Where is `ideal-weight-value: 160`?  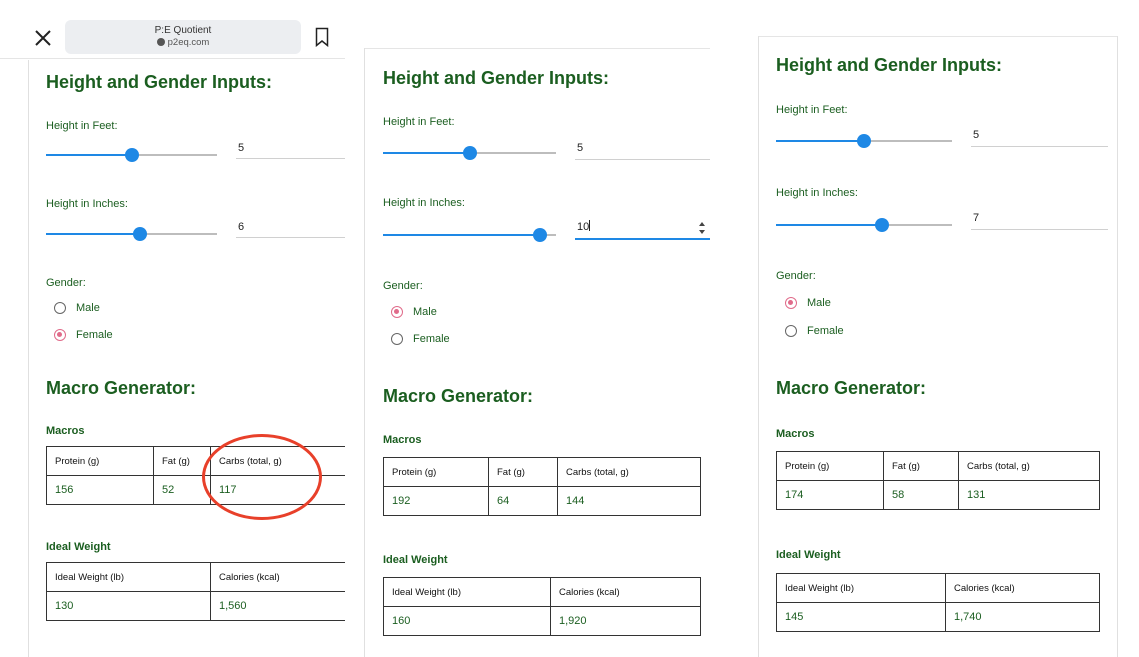 ideal-weight-value: 160 is located at coordinates (467, 621).